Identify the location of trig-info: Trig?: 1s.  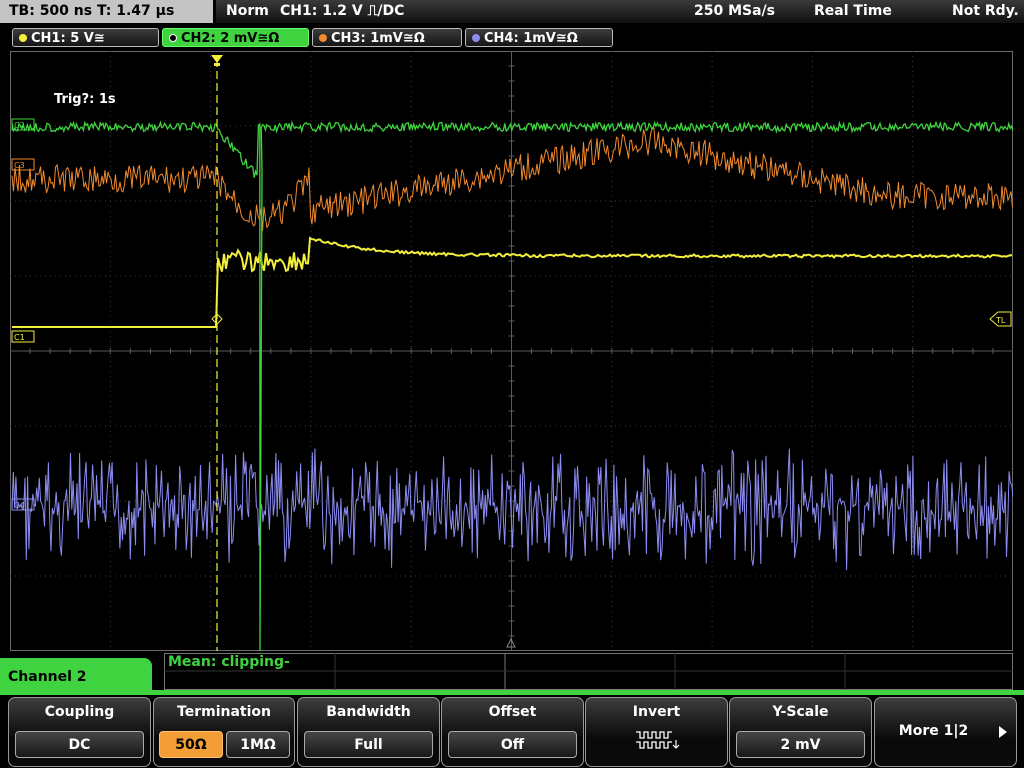
(85, 99).